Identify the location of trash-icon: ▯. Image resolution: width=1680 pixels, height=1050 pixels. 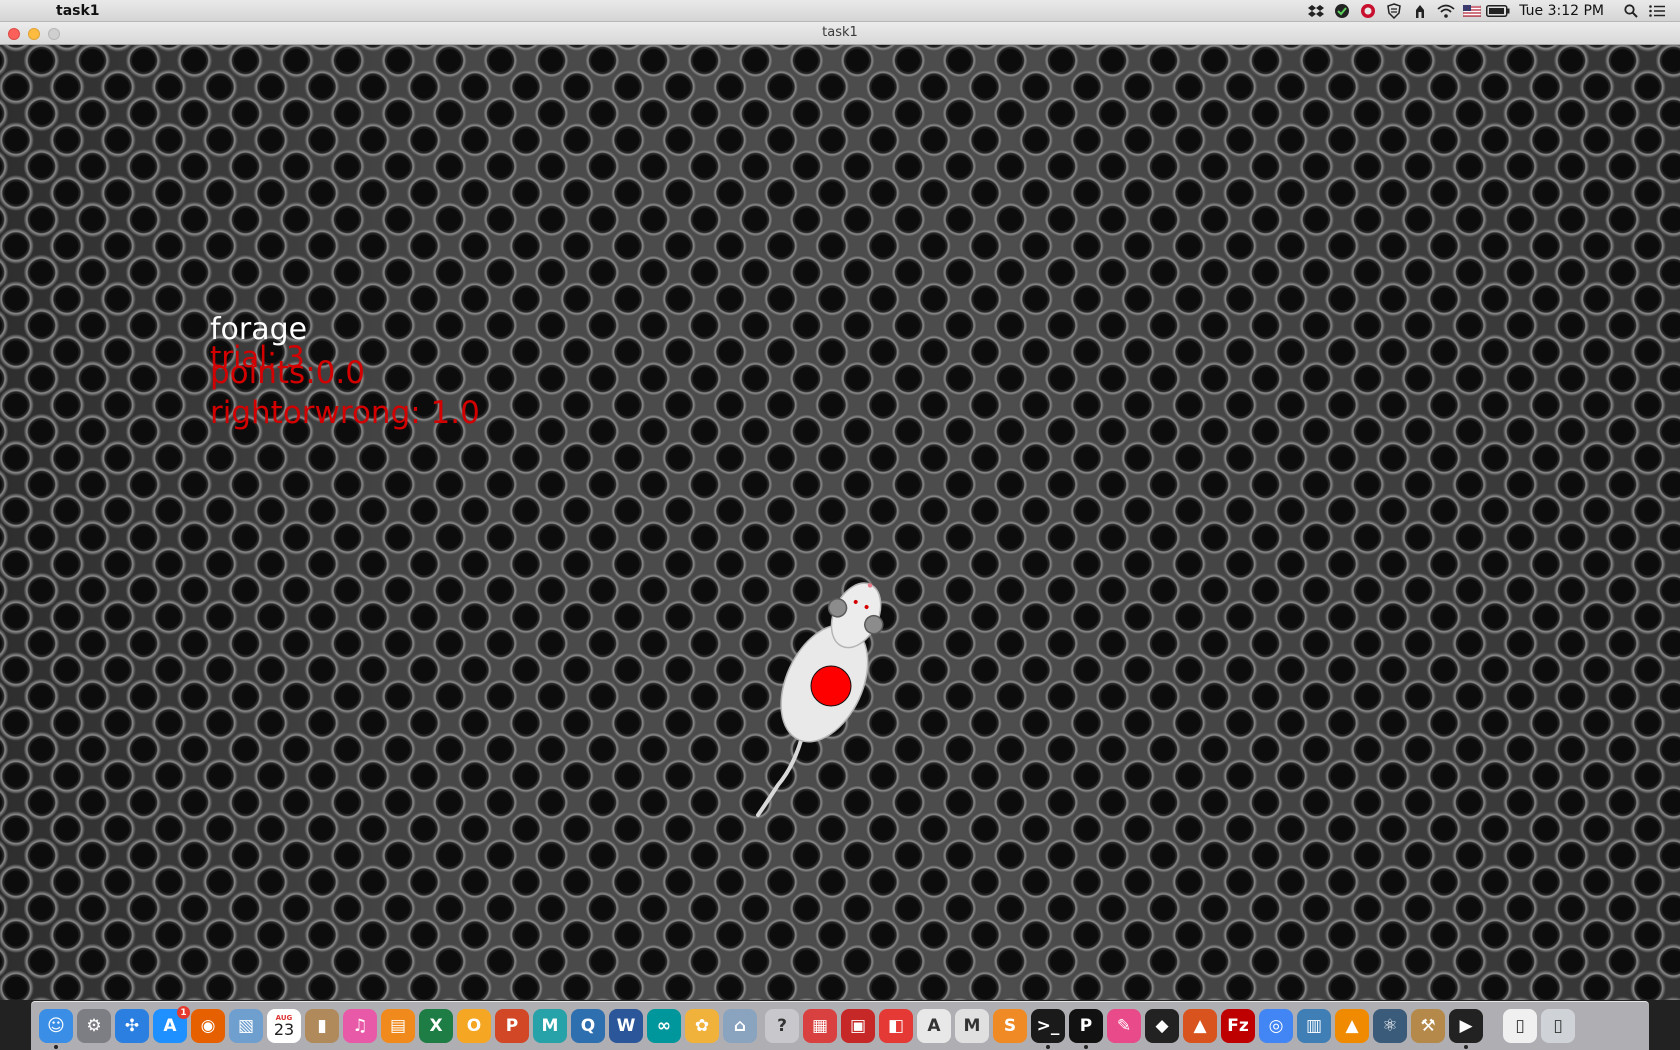
(1558, 1026).